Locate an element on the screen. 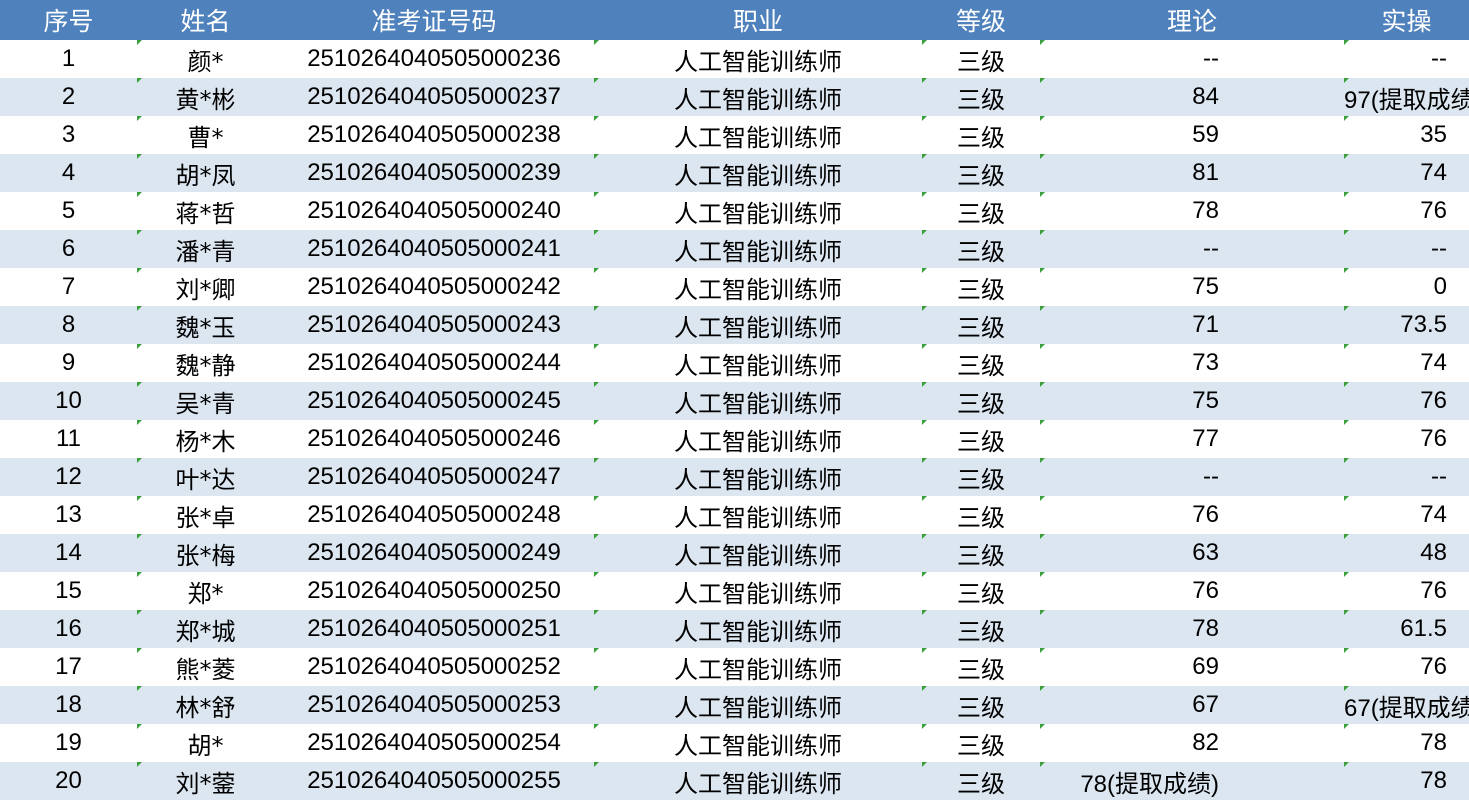  cell-exam-id: 2510264040505000242 is located at coordinates (434, 286).